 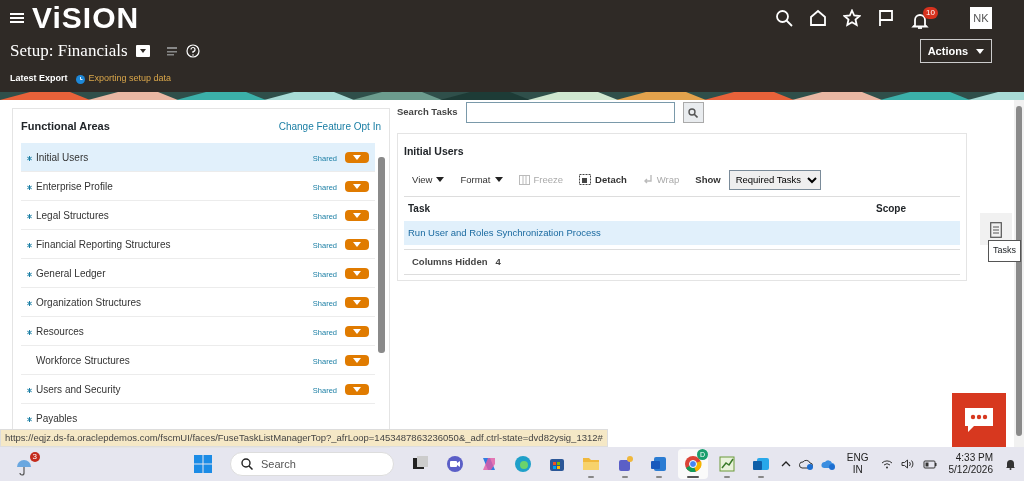 What do you see at coordinates (450, 261) in the screenshot?
I see `hidden-columns-label: Columns Hidden` at bounding box center [450, 261].